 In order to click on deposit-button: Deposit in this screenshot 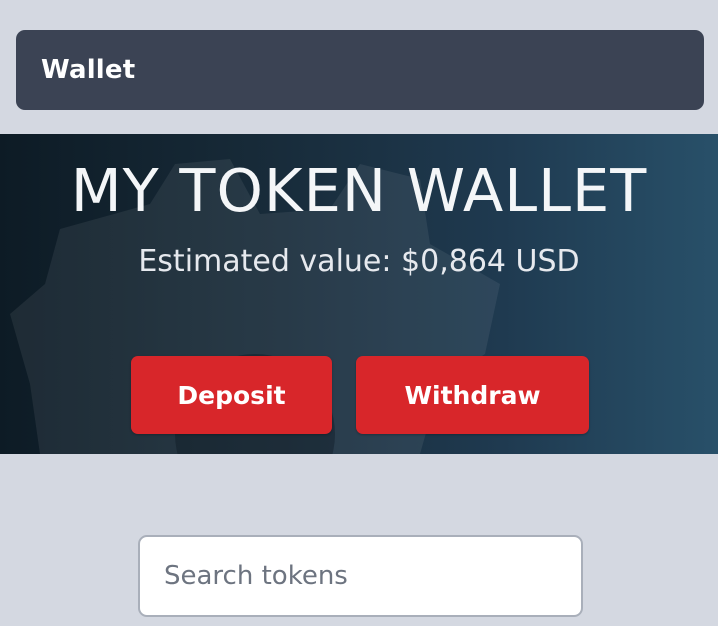, I will do `click(231, 395)`.